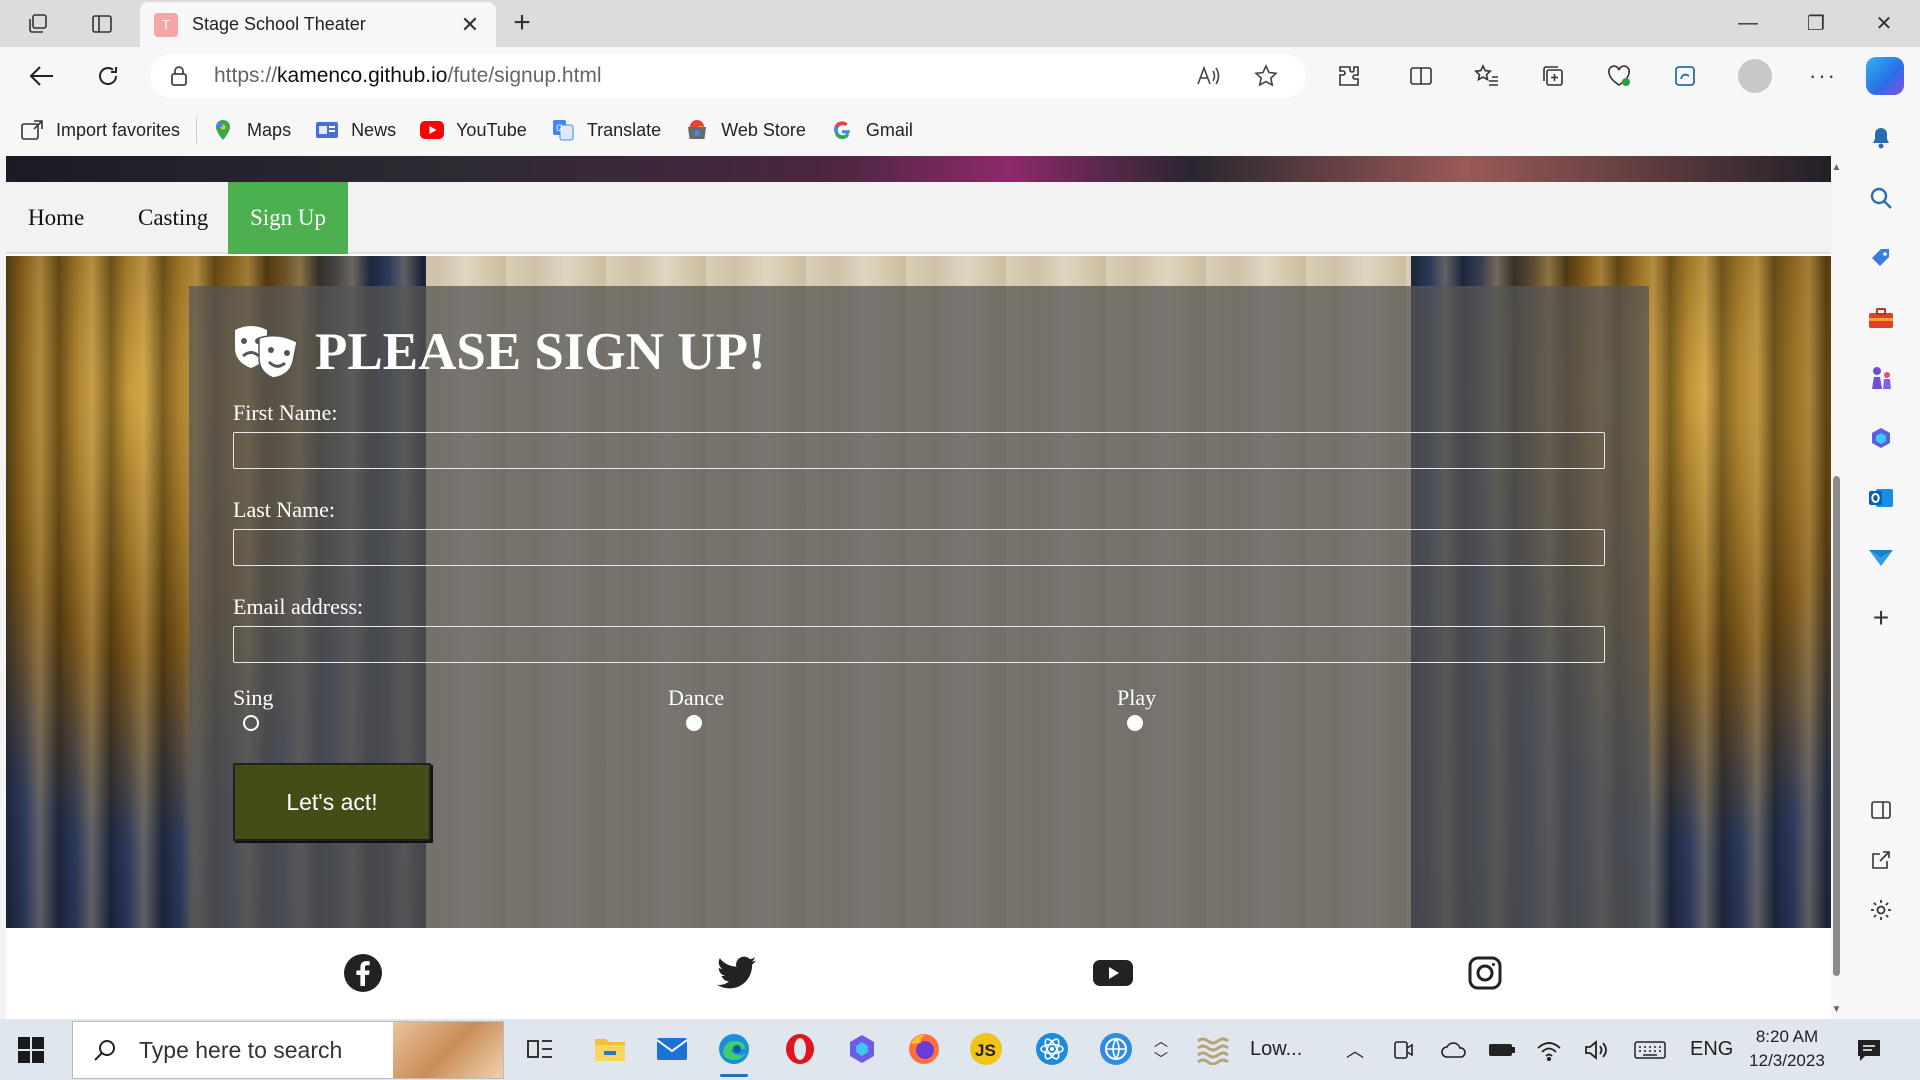 This screenshot has width=1920, height=1080. Describe the element at coordinates (362, 75) in the screenshot. I see `url-domain: kamenco.github.io` at that location.